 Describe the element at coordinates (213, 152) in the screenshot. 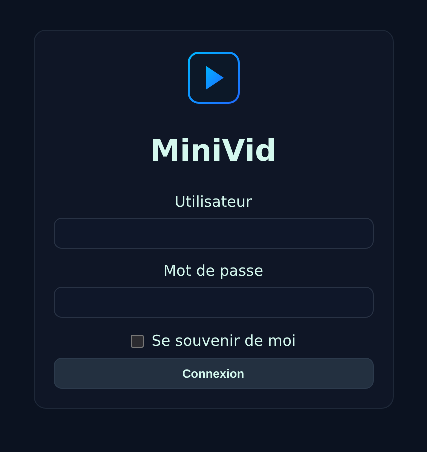

I see `app-title: MiniVid` at that location.